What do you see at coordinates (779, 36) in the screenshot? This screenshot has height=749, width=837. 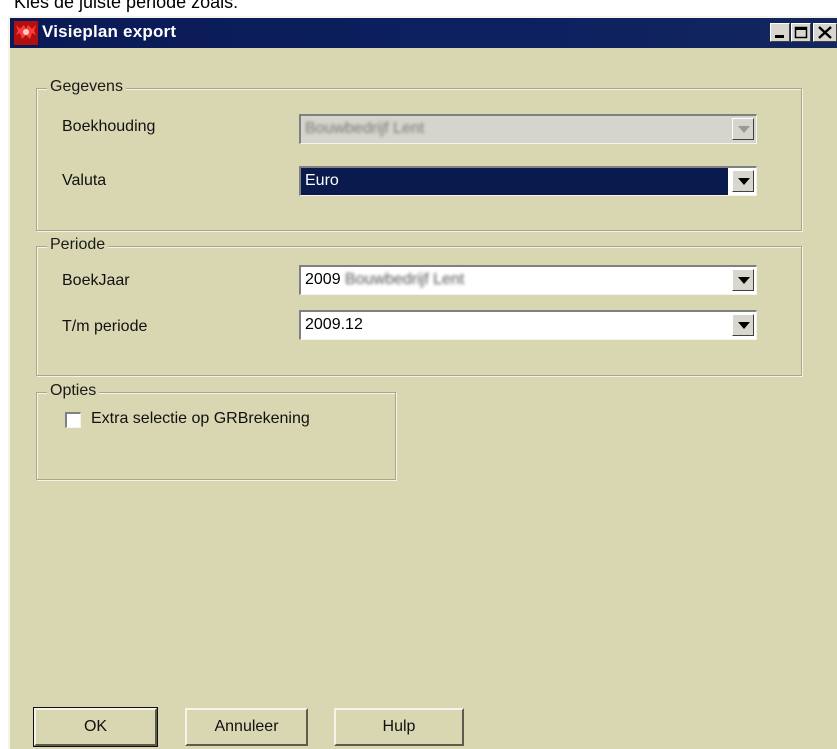 I see `minimize-icon` at bounding box center [779, 36].